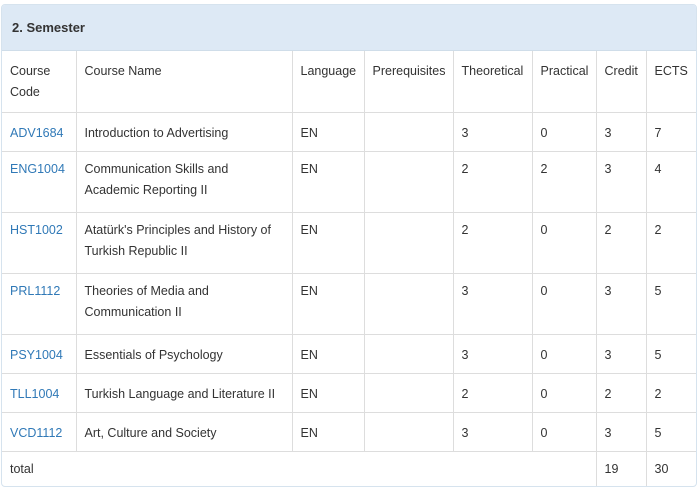 This screenshot has height=490, width=700. I want to click on course-code-link: ENG1004, so click(37, 169).